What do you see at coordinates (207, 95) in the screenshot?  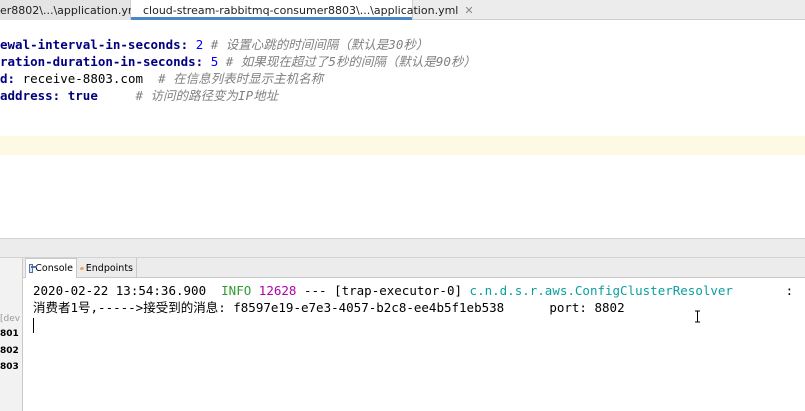 I see `yaml-comment: # 访问的路径变为IP地址` at bounding box center [207, 95].